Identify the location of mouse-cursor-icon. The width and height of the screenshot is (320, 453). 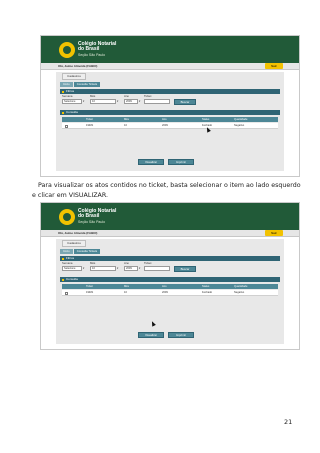
(153, 323).